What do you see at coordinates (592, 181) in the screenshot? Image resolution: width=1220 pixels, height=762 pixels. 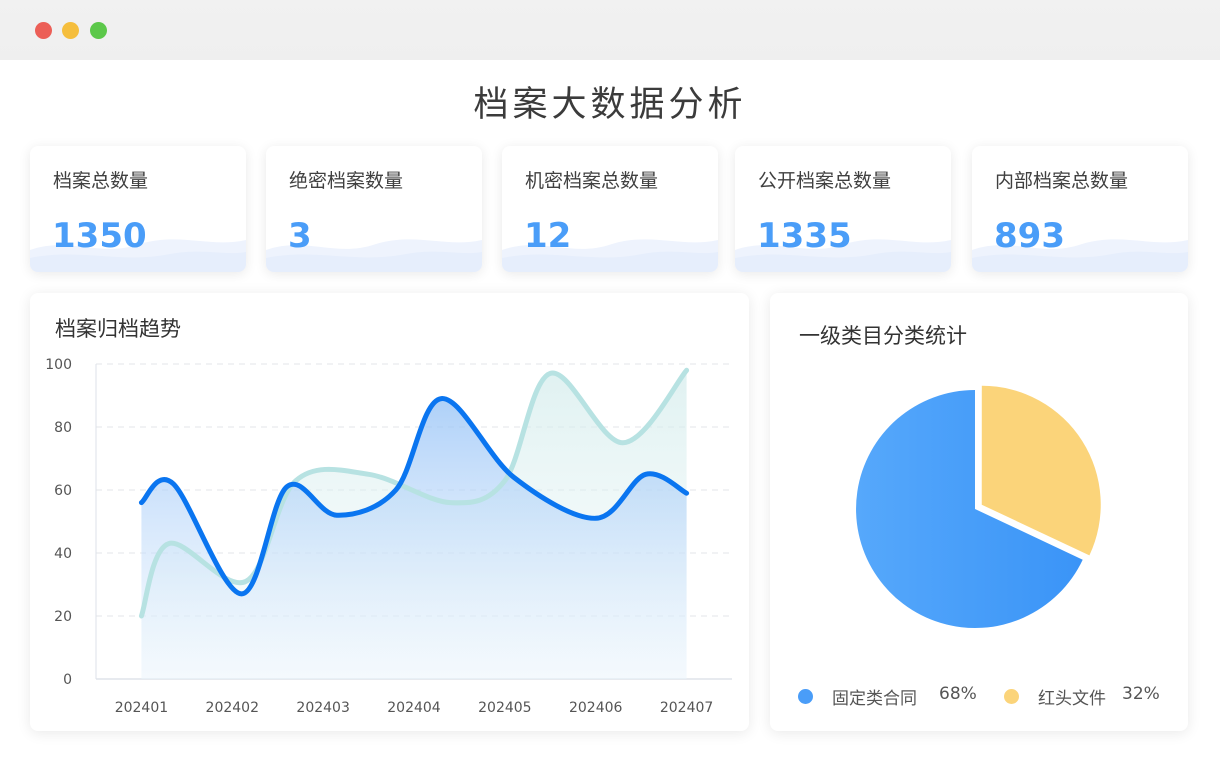 I see `stat-label: 机密档案总数量` at bounding box center [592, 181].